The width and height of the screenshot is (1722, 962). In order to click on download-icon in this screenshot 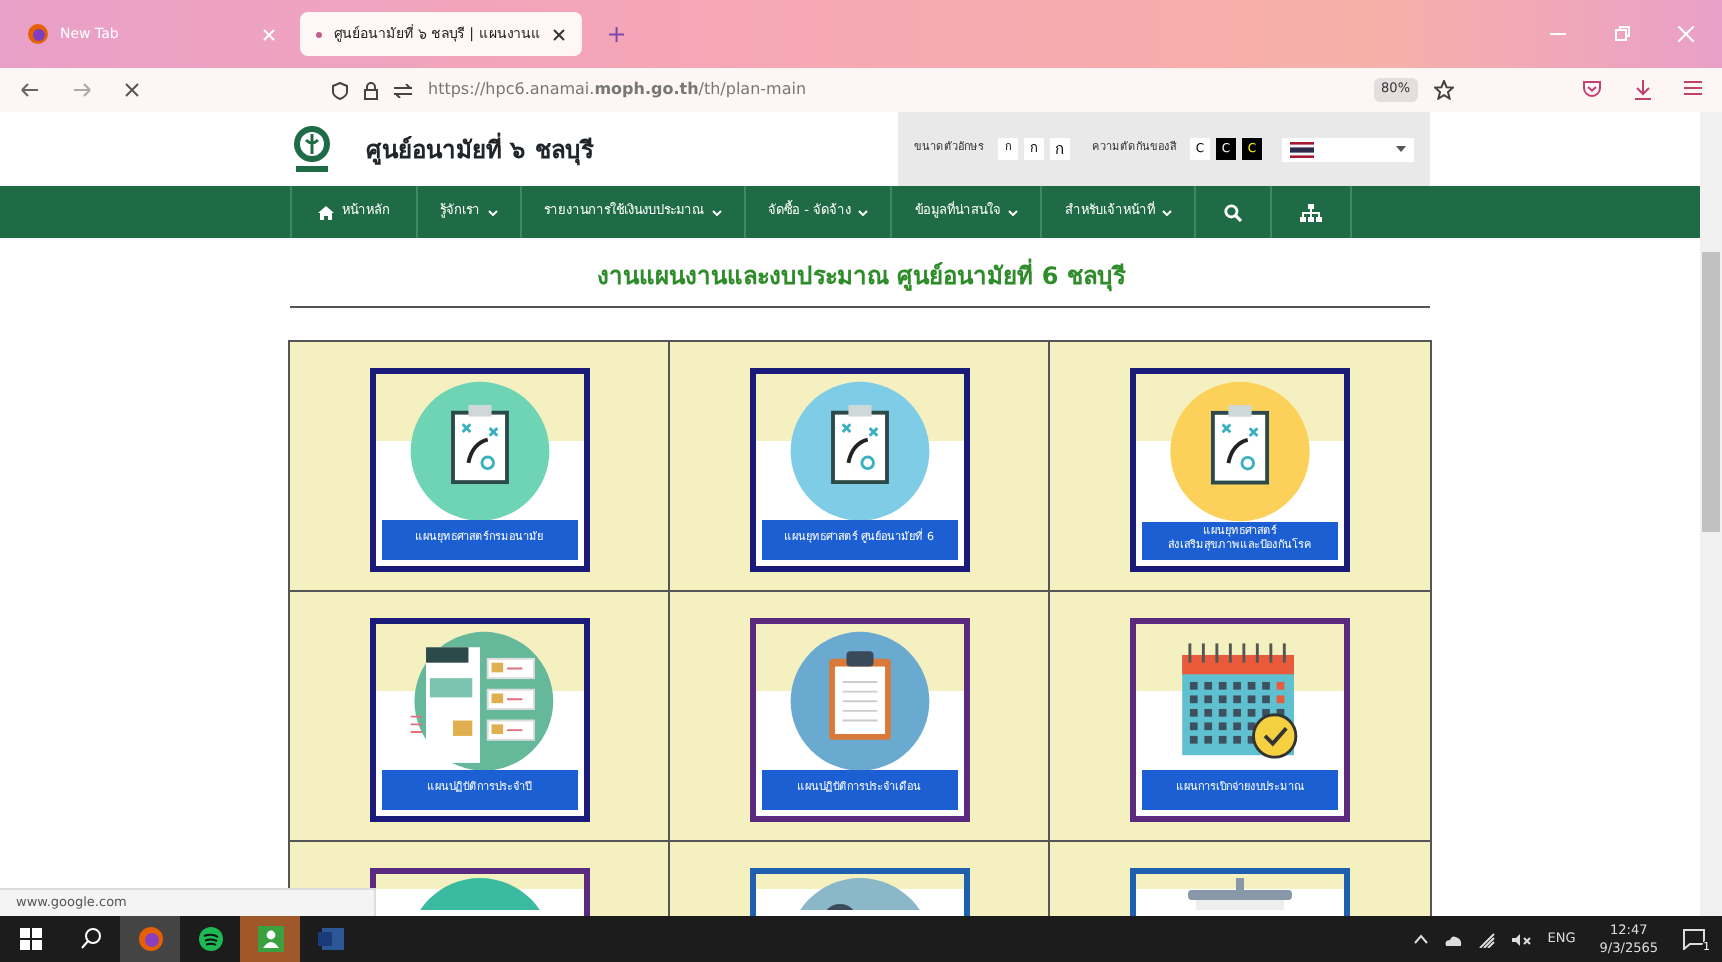, I will do `click(1643, 90)`.